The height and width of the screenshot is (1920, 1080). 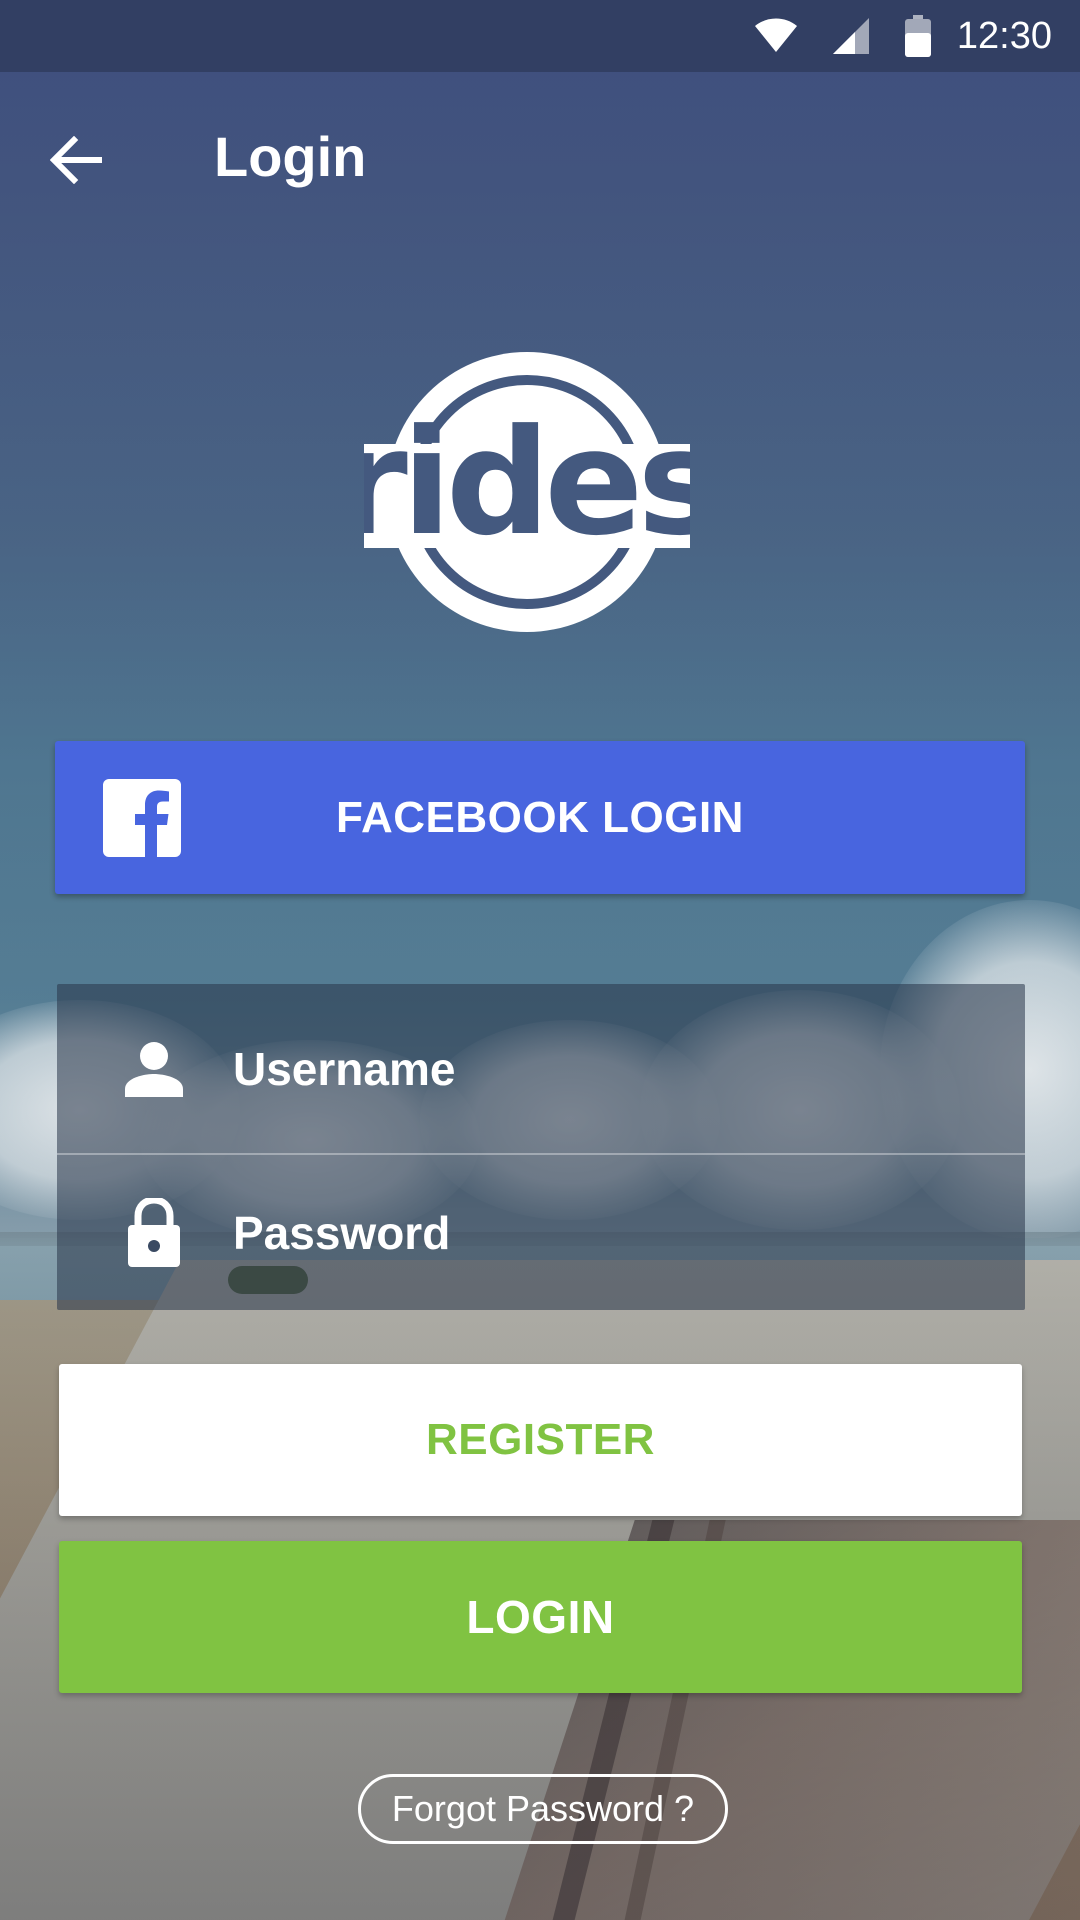 What do you see at coordinates (613, 1232) in the screenshot?
I see `password-input` at bounding box center [613, 1232].